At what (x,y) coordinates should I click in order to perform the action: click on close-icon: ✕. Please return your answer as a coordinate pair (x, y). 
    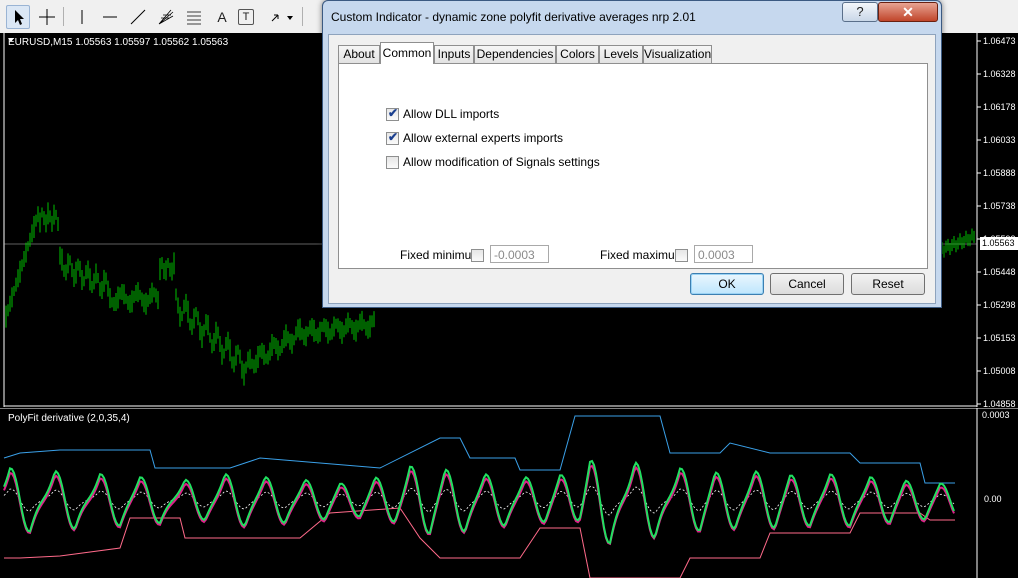
    Looking at the image, I should click on (908, 12).